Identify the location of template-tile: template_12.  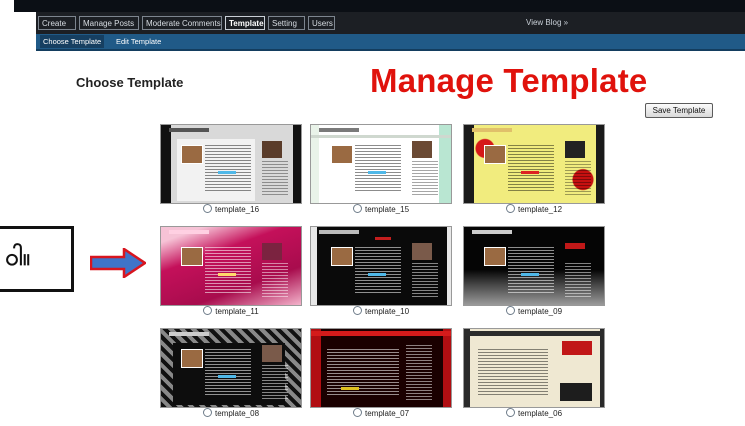
(534, 170).